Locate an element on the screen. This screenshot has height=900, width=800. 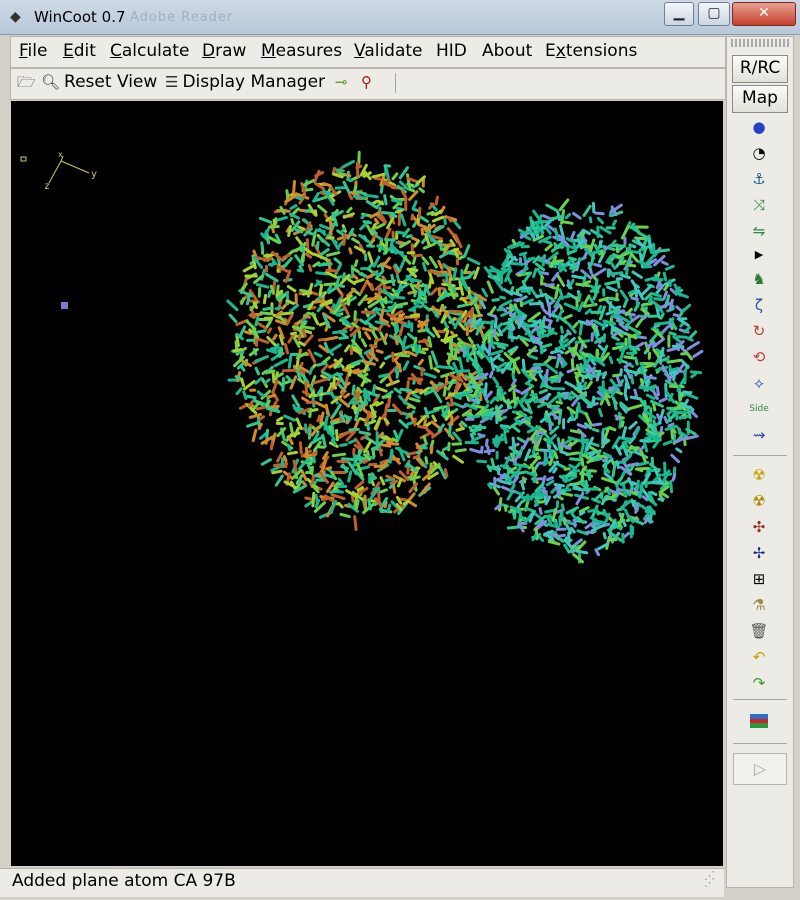
rotamer-icon: ⤨ is located at coordinates (759, 205).